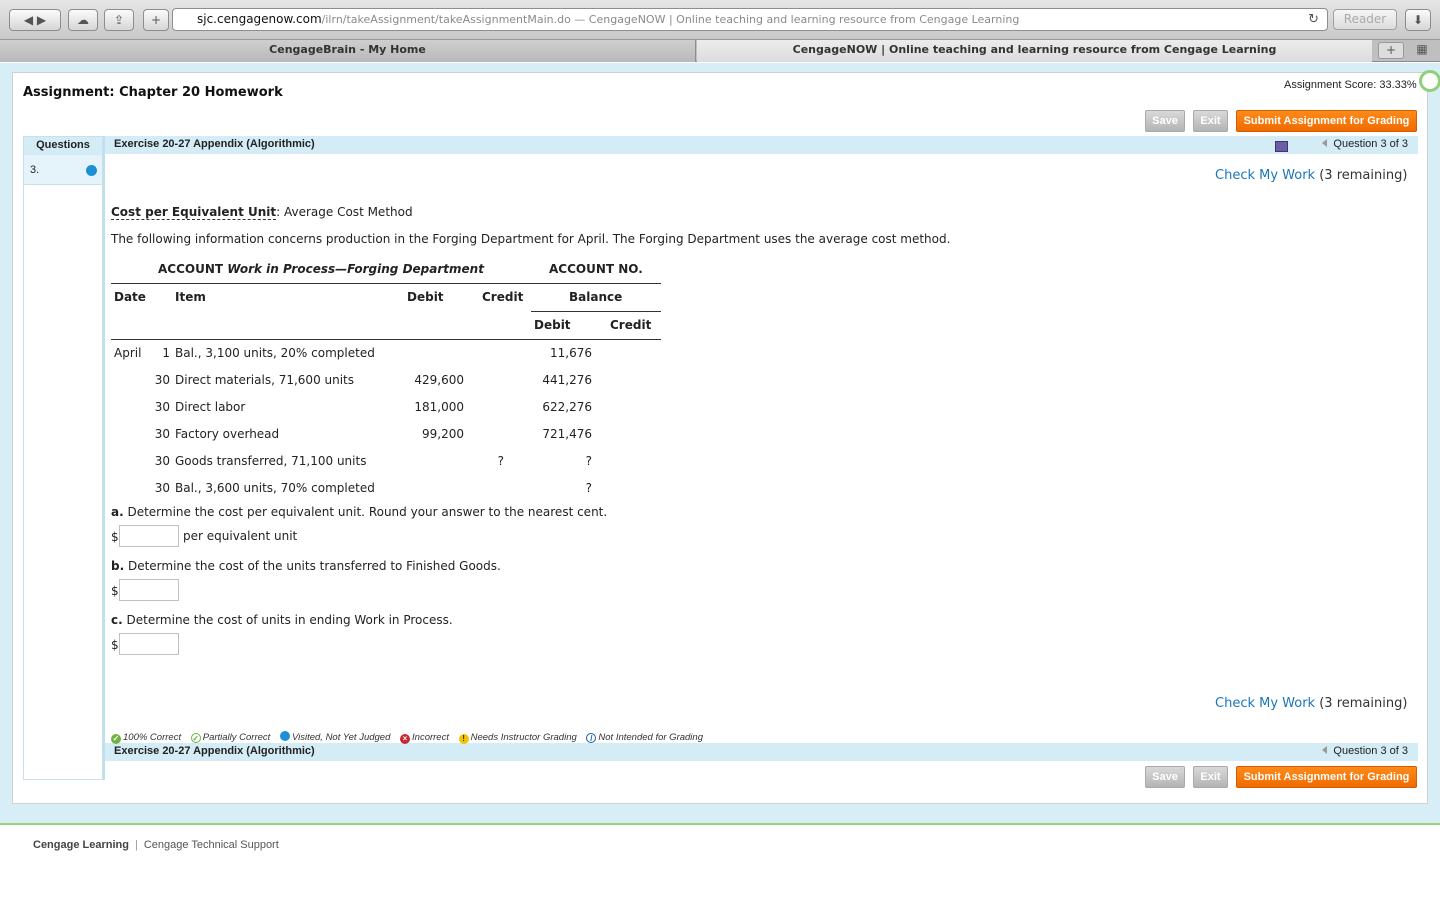 This screenshot has height=900, width=1440. I want to click on exit-button-bottom: Exit, so click(1210, 777).